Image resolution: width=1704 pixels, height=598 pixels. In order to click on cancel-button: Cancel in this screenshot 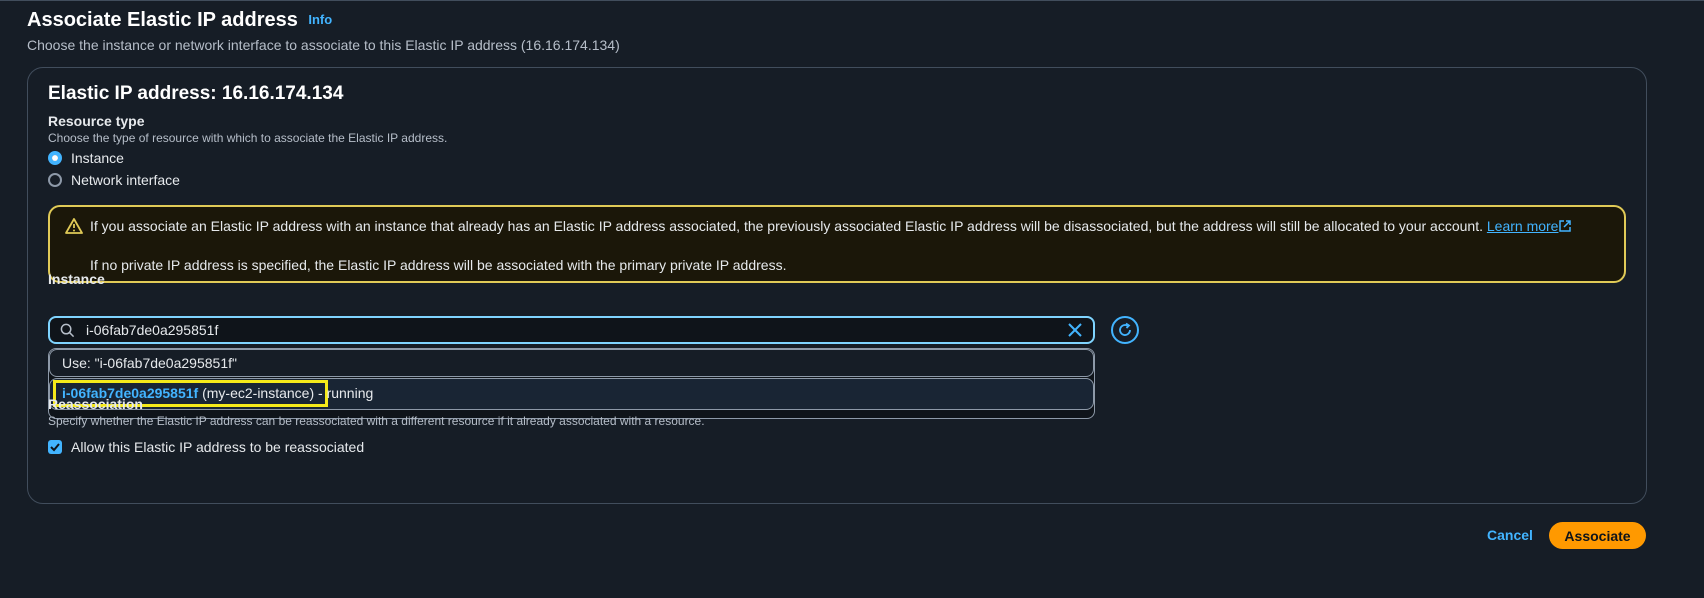, I will do `click(1510, 535)`.